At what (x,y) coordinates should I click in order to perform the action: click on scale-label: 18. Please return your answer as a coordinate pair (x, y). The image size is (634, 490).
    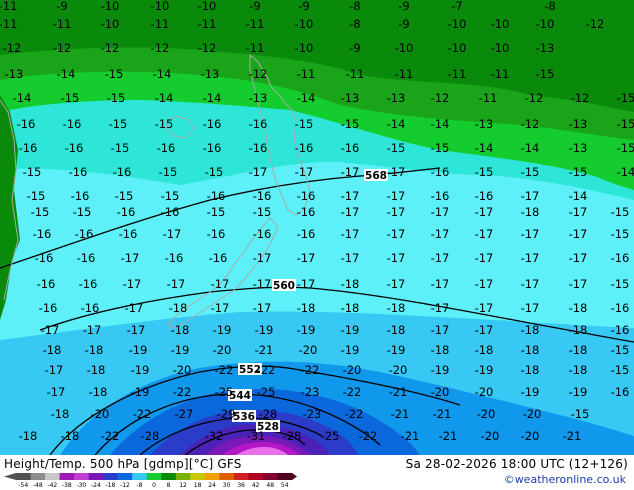
    Looking at the image, I should click on (198, 485).